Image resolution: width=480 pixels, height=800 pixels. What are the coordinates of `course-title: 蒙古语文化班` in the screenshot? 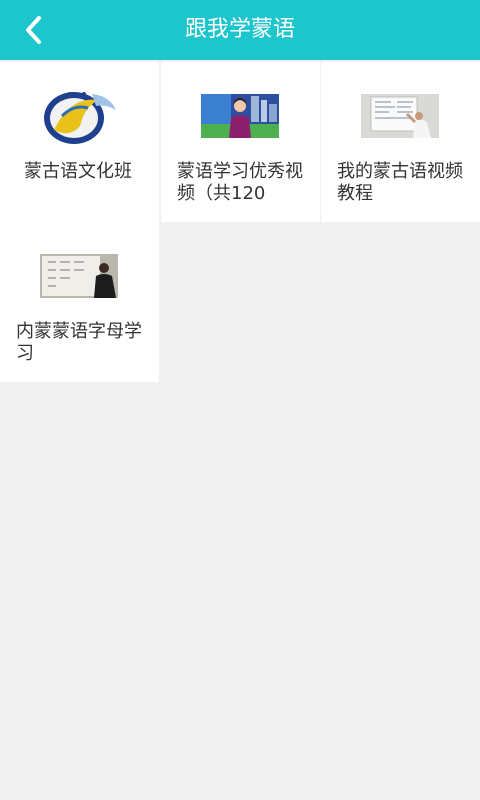 It's located at (78, 171).